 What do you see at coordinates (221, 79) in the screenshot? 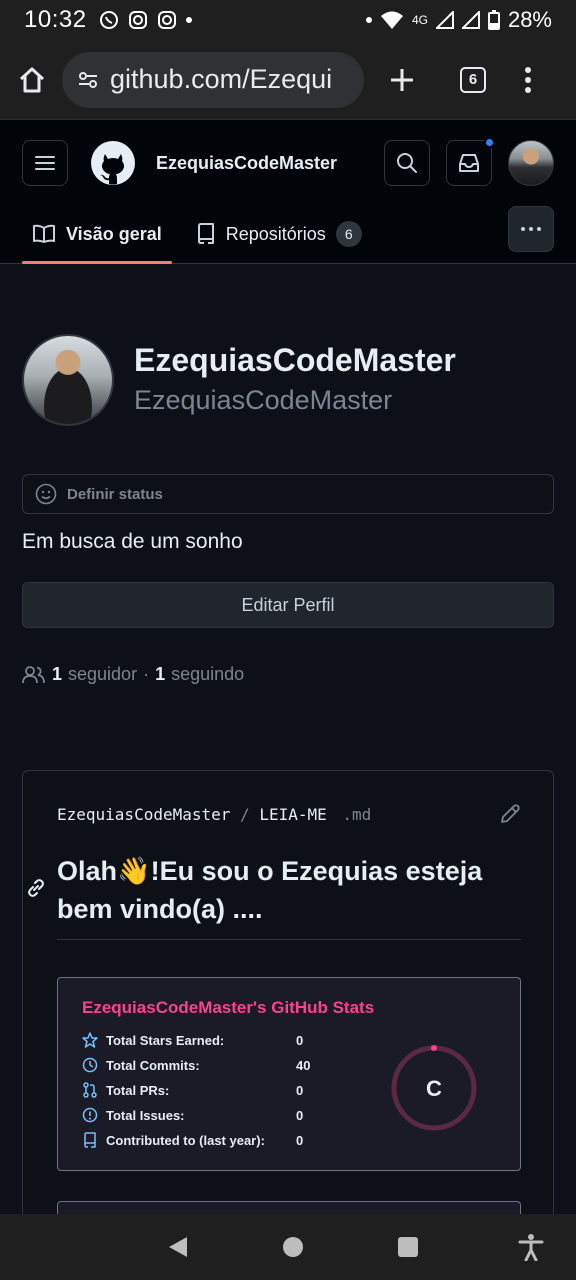
I see `url-text: github.com/Ezequi` at bounding box center [221, 79].